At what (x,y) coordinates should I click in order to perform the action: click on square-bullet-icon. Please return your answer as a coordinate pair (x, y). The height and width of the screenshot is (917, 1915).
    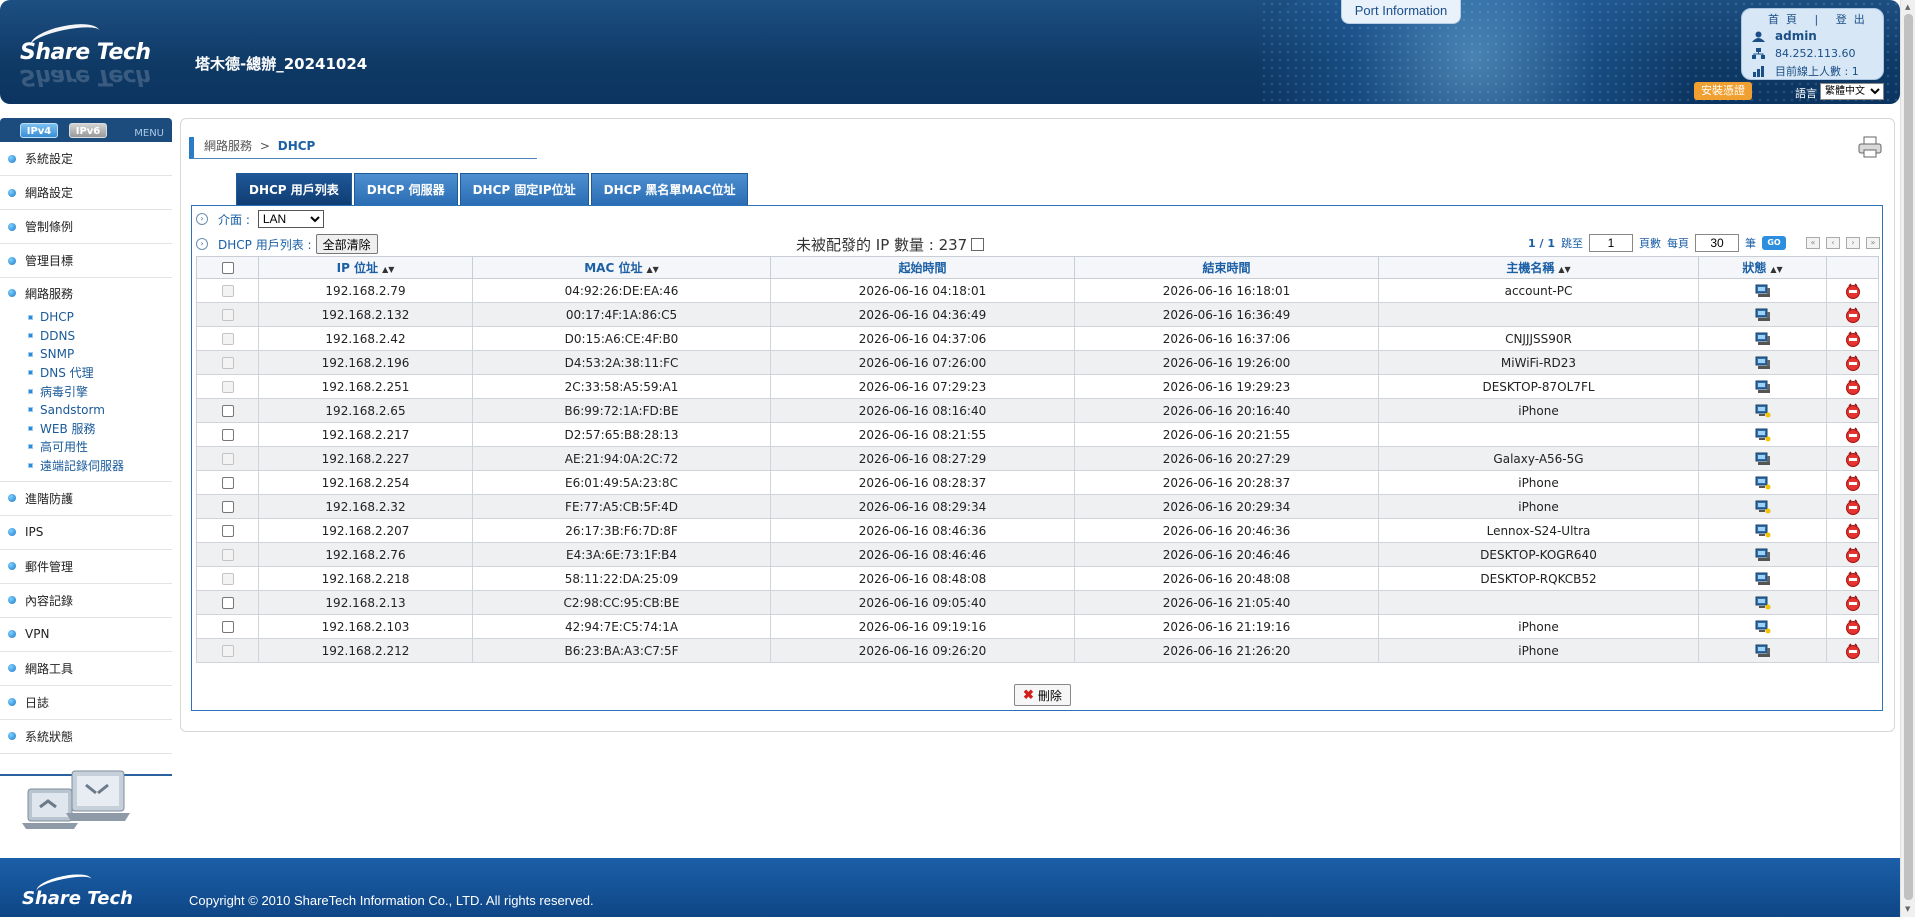
    Looking at the image, I should click on (30, 447).